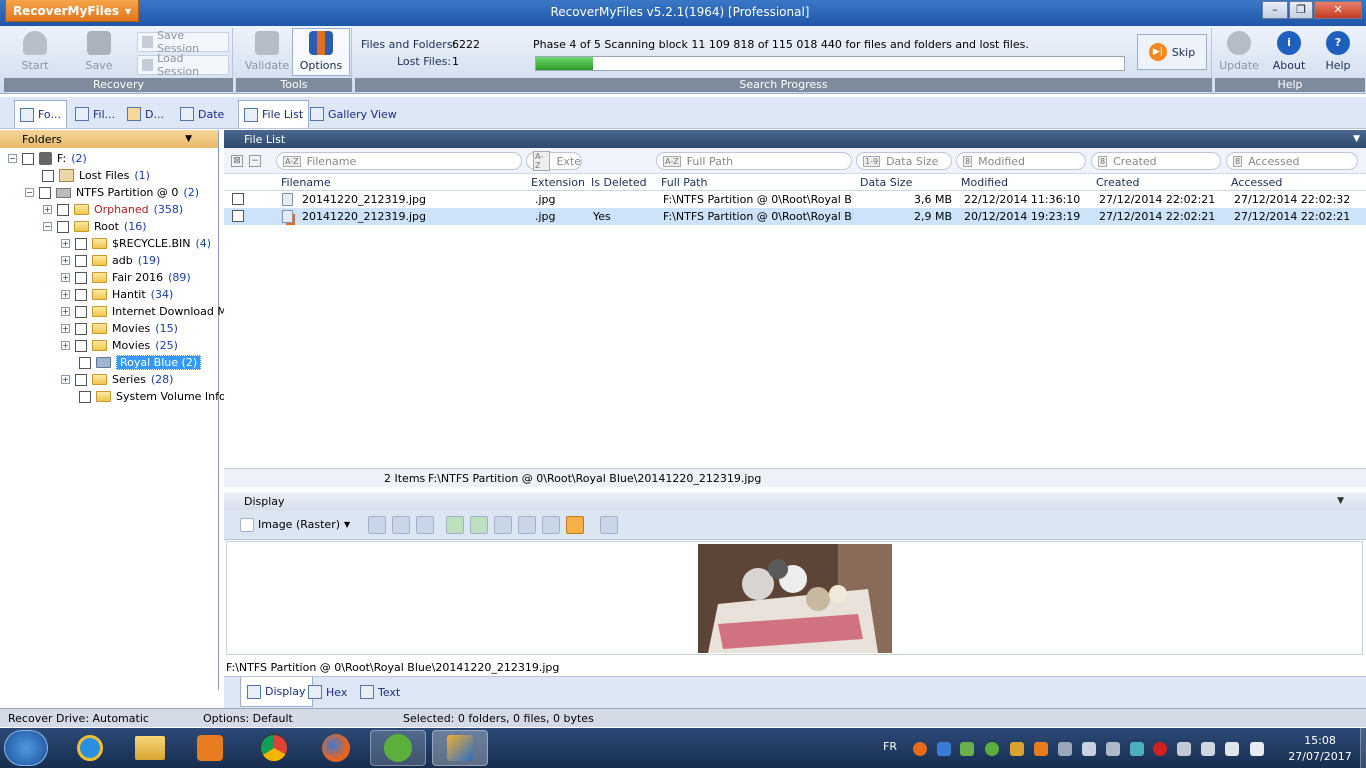 The height and width of the screenshot is (768, 1366). I want to click on tree-folder: + $RECYCLE.BIN (4), so click(109, 243).